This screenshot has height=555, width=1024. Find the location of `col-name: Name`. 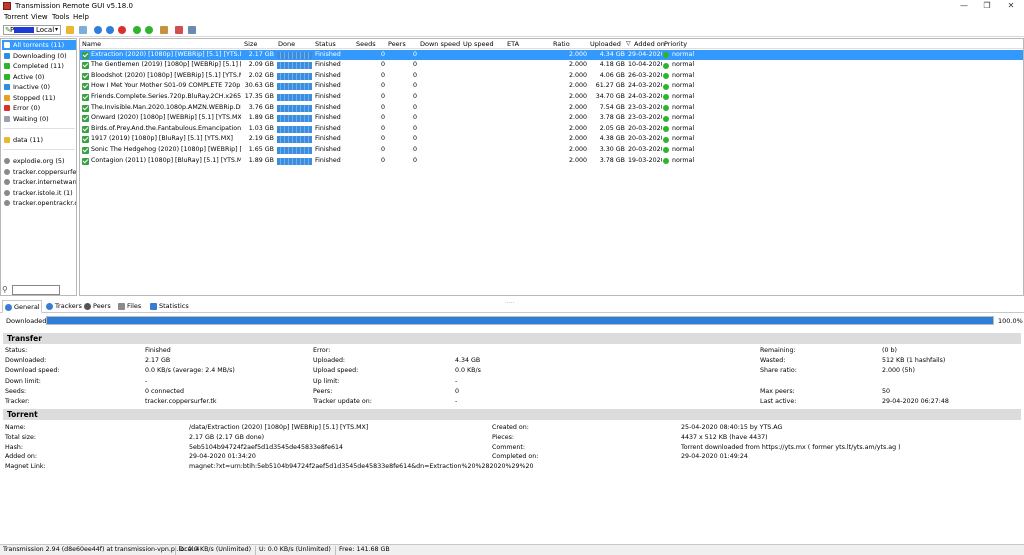

col-name: Name is located at coordinates (91, 44).